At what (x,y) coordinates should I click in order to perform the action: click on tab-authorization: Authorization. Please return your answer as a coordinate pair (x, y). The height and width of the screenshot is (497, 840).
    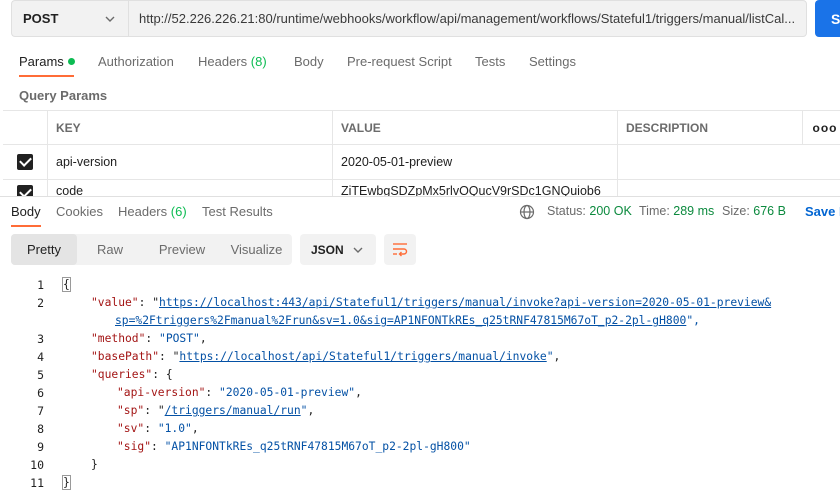
    Looking at the image, I should click on (136, 61).